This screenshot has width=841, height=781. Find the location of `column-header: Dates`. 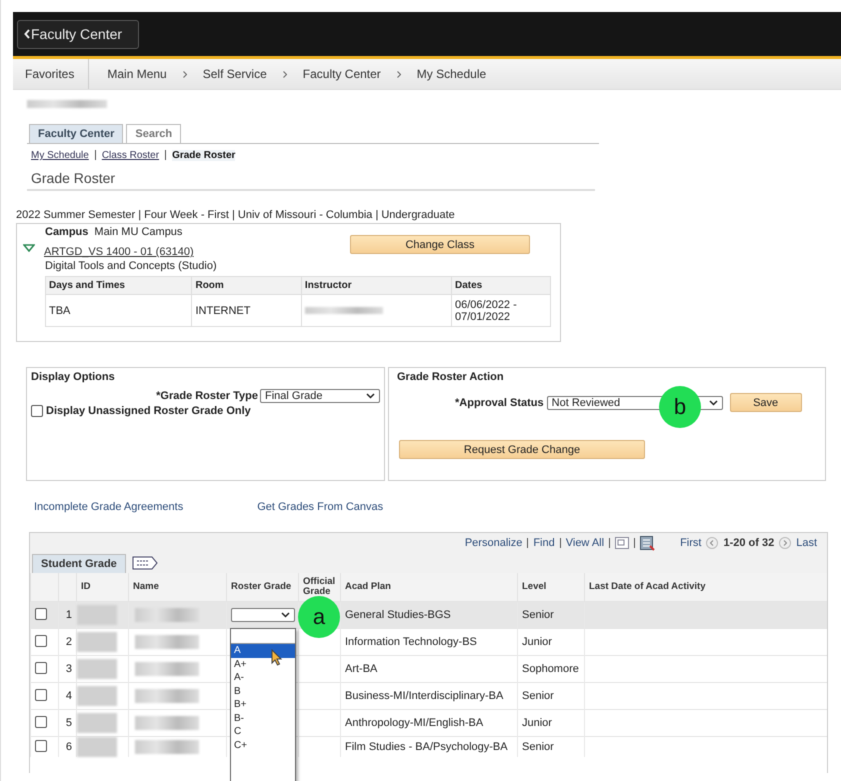

column-header: Dates is located at coordinates (501, 285).